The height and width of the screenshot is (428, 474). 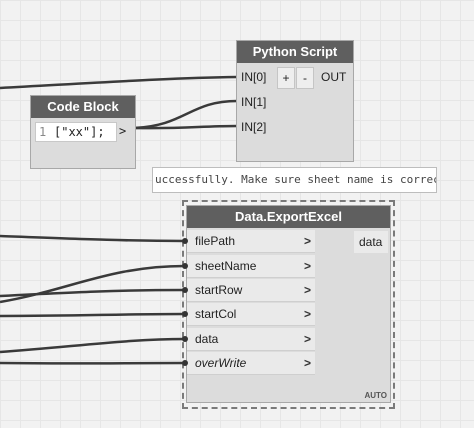 I want to click on output-port: >, so click(x=122, y=131).